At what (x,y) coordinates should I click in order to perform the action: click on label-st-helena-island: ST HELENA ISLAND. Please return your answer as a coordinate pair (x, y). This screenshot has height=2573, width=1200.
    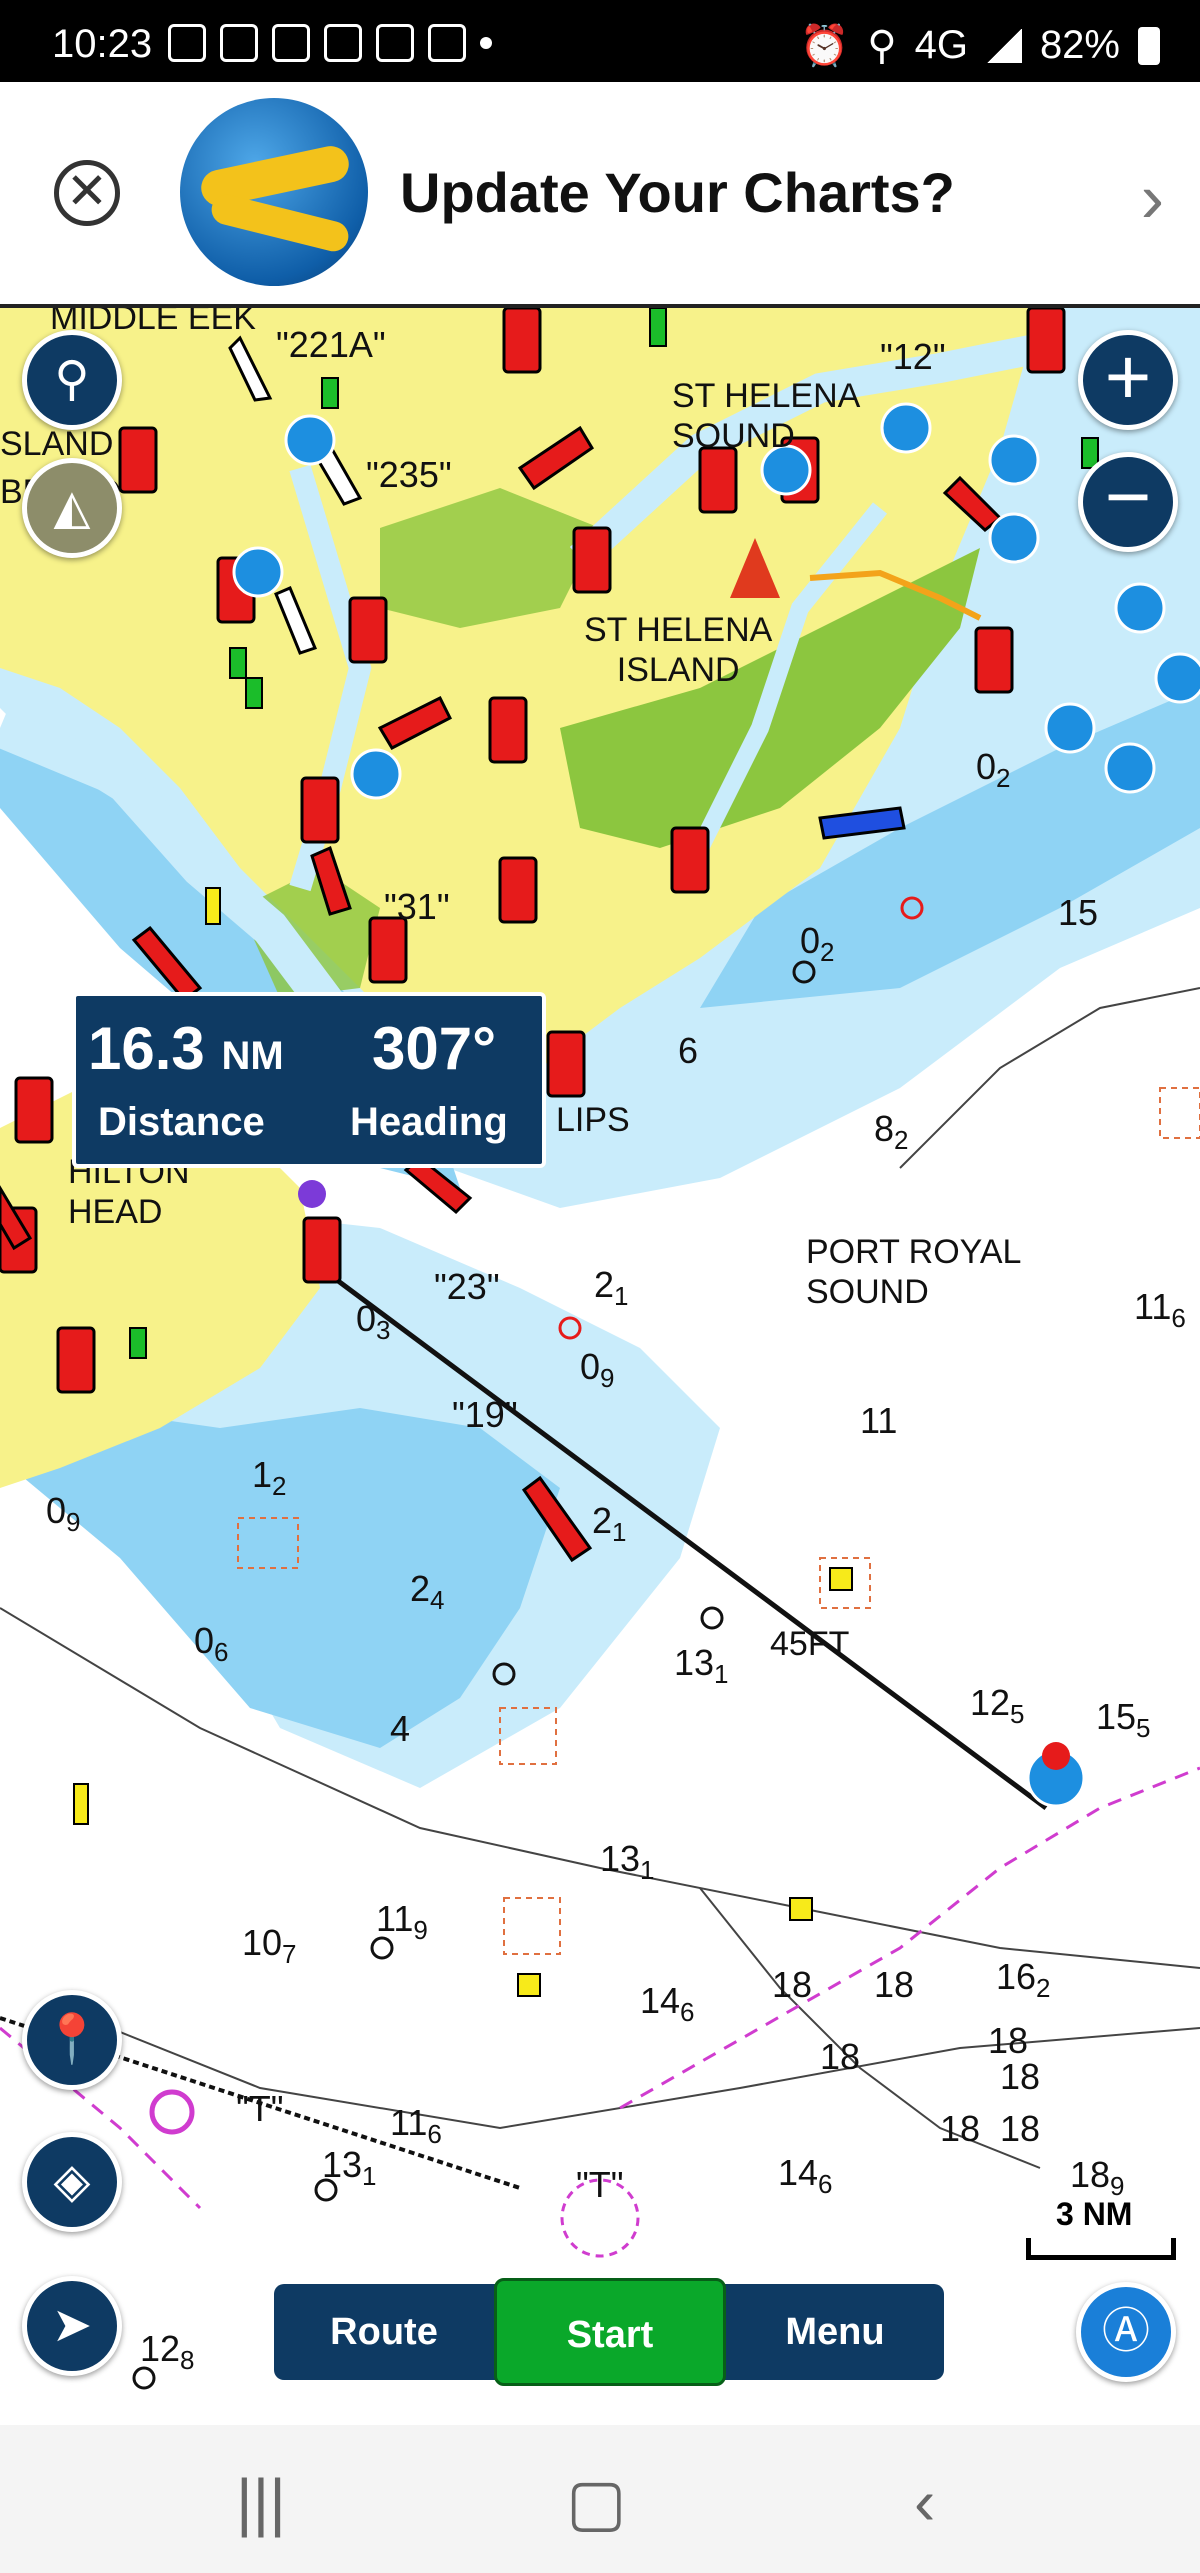
    Looking at the image, I should click on (678, 650).